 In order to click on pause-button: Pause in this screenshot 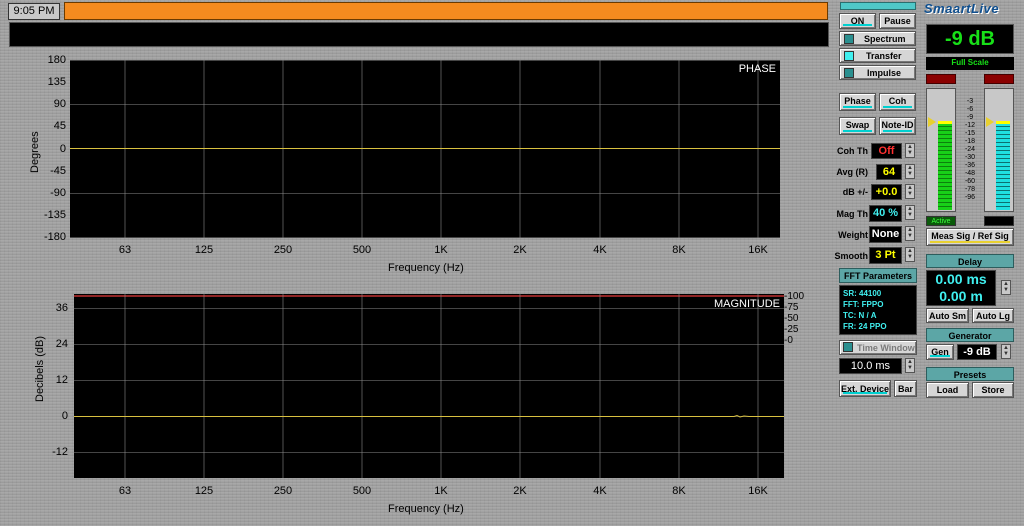, I will do `click(897, 21)`.